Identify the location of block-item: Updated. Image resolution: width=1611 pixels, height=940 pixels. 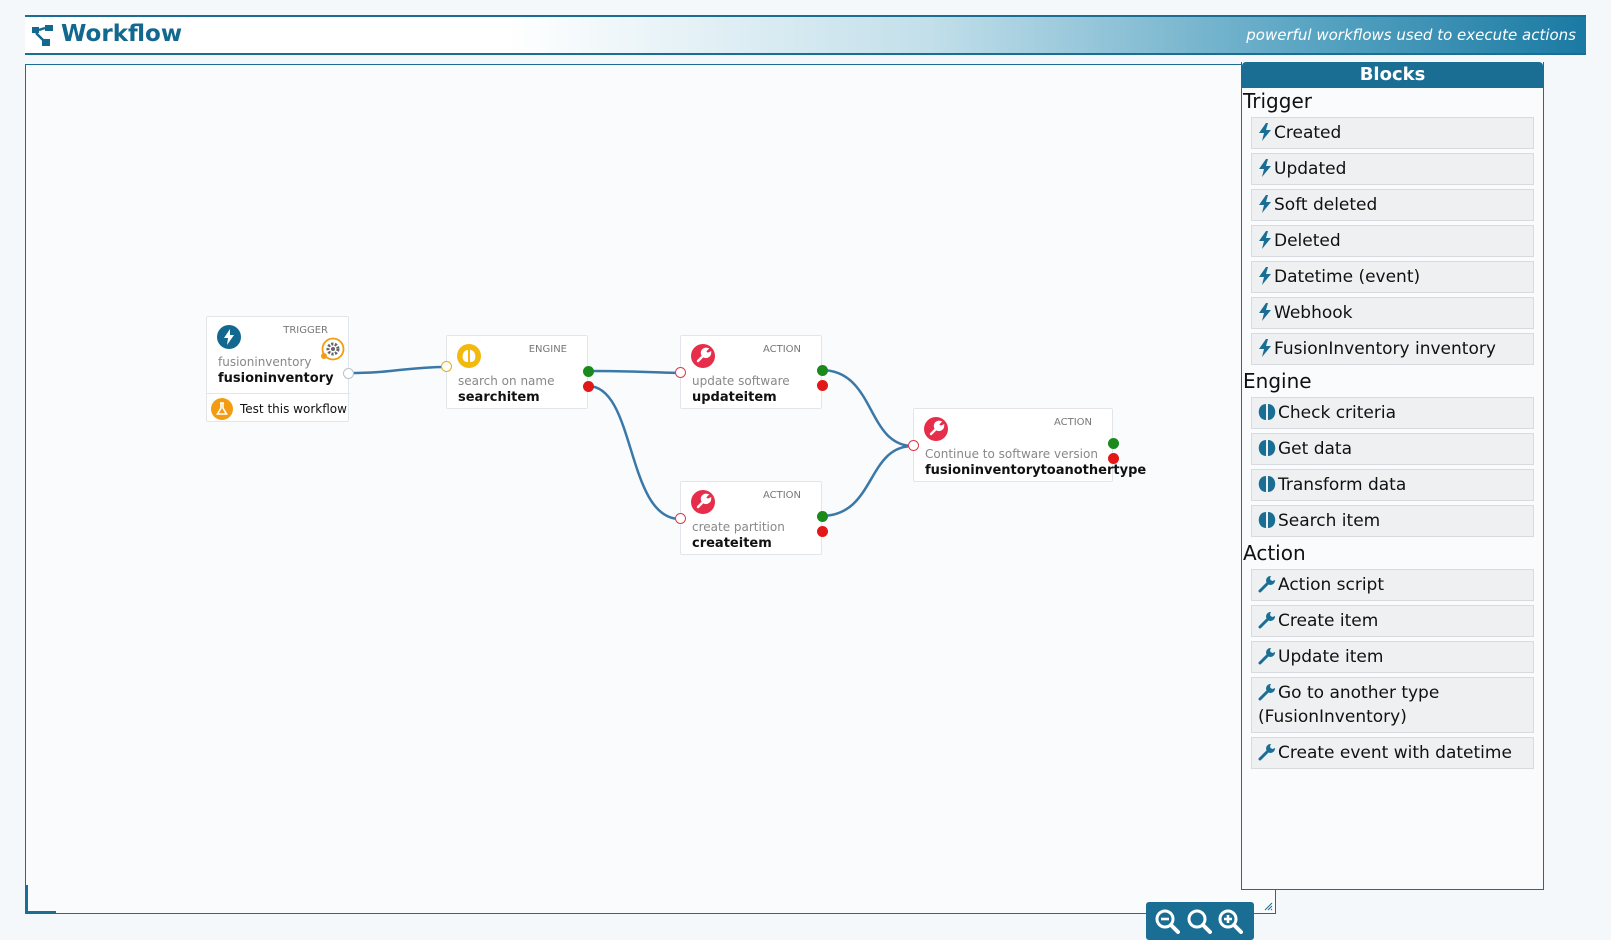
(1392, 169).